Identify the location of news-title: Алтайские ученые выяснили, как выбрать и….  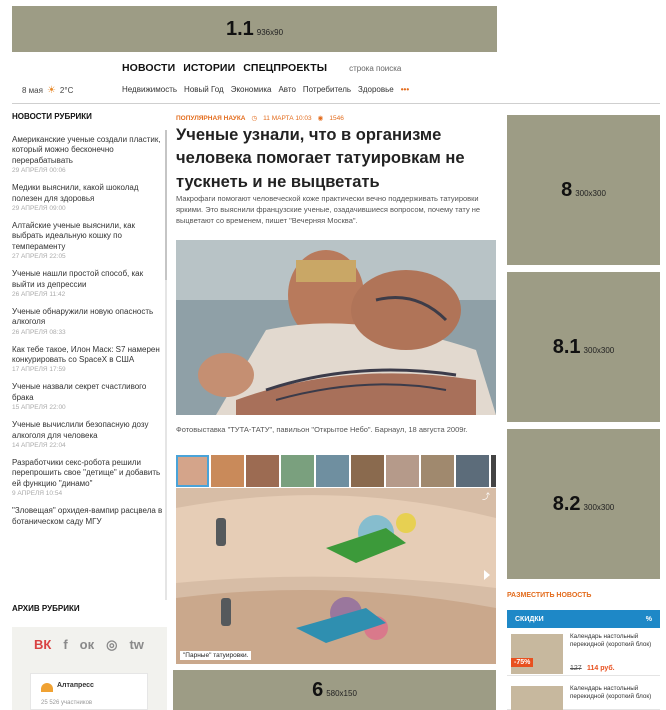
(88, 236).